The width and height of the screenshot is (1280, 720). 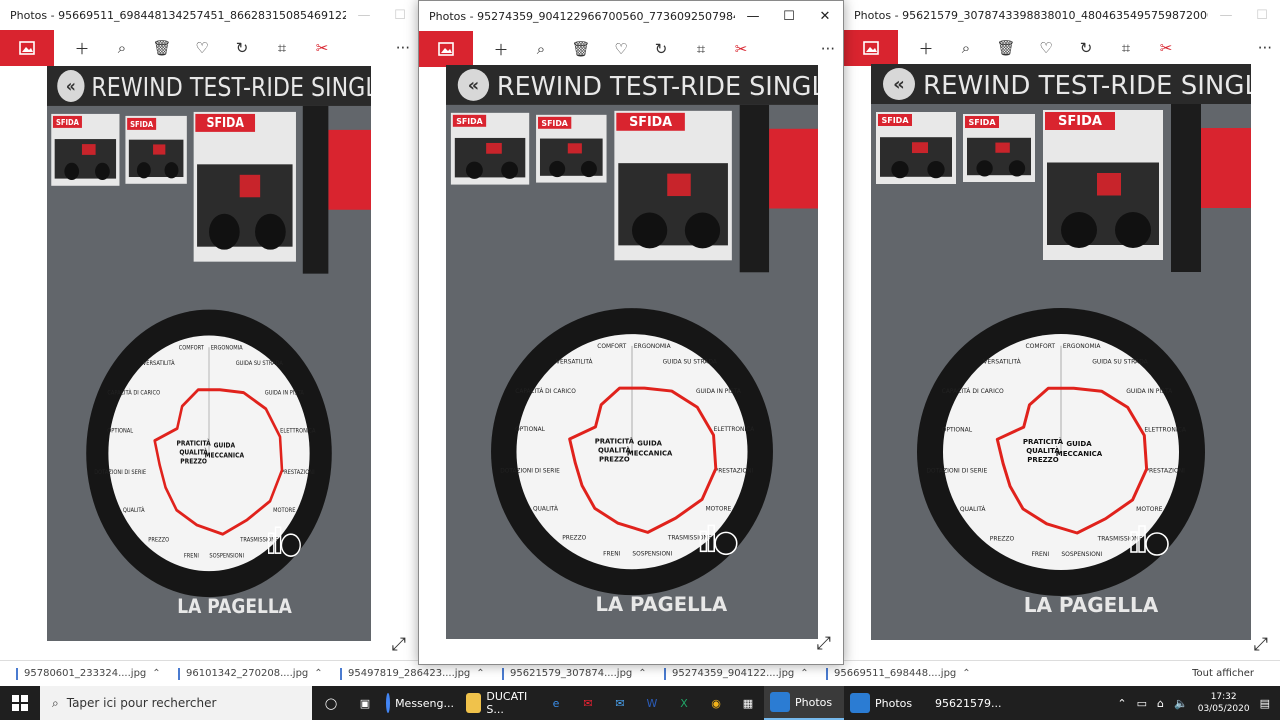 What do you see at coordinates (142, 703) in the screenshot?
I see `search-input: Taper ici pour rechercher` at bounding box center [142, 703].